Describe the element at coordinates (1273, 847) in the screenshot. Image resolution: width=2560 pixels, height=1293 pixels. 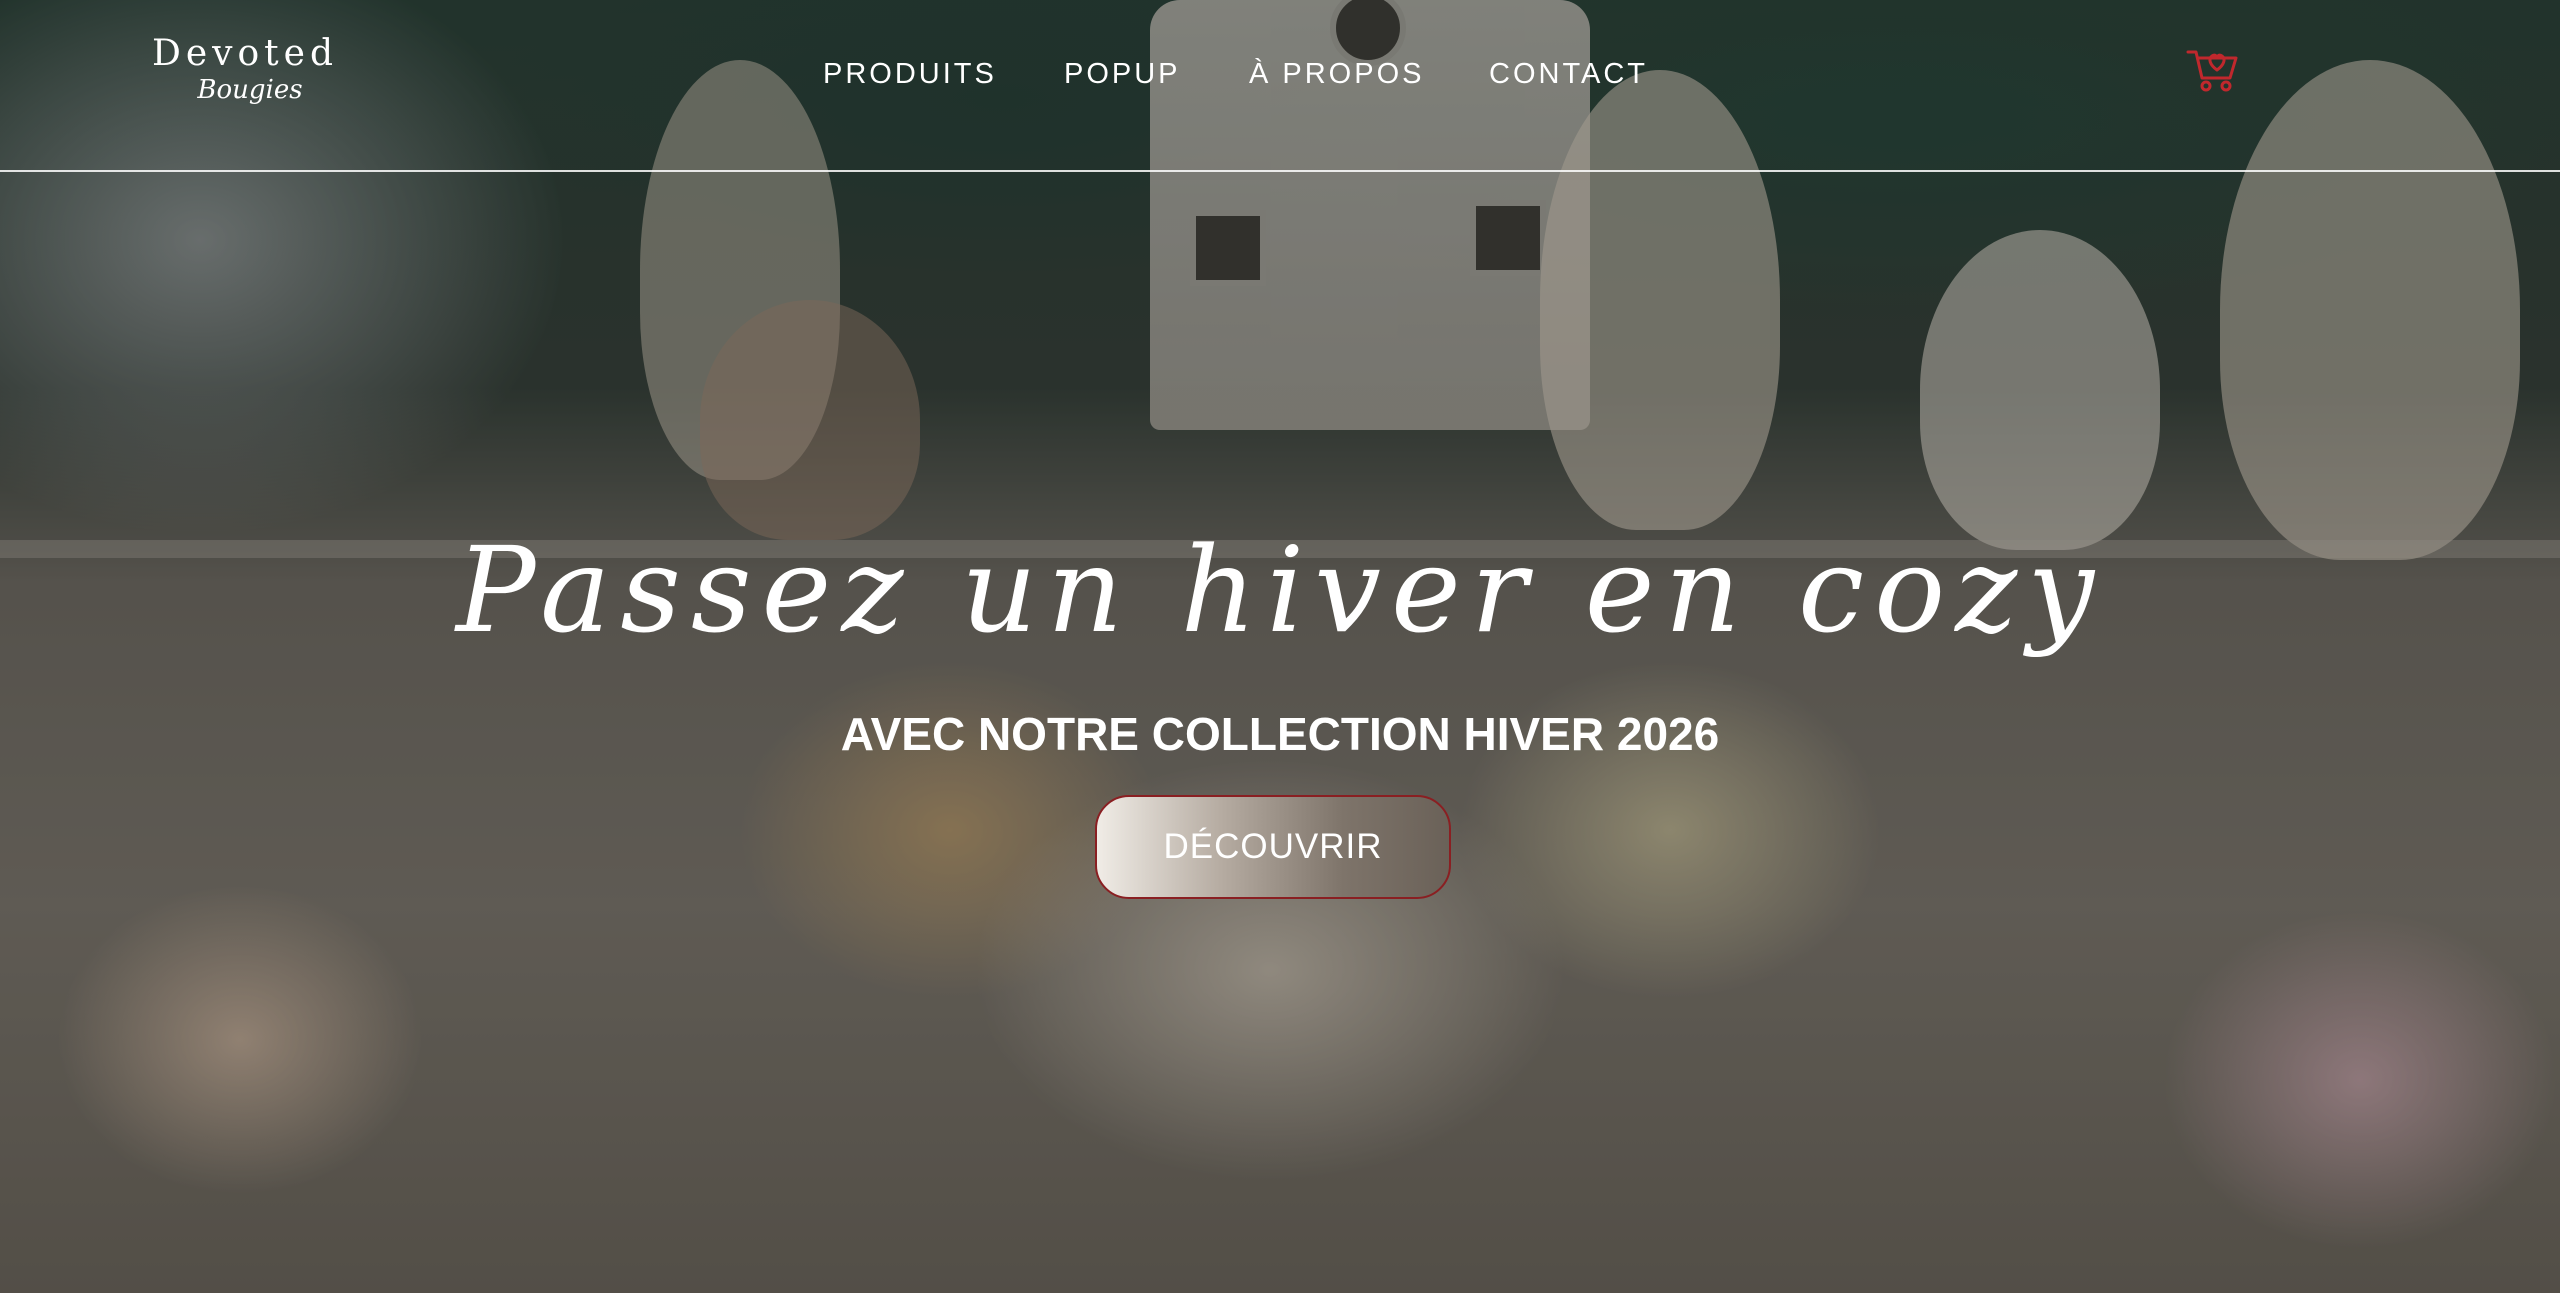
I see `discover-button: DÉCOUVRIR` at that location.